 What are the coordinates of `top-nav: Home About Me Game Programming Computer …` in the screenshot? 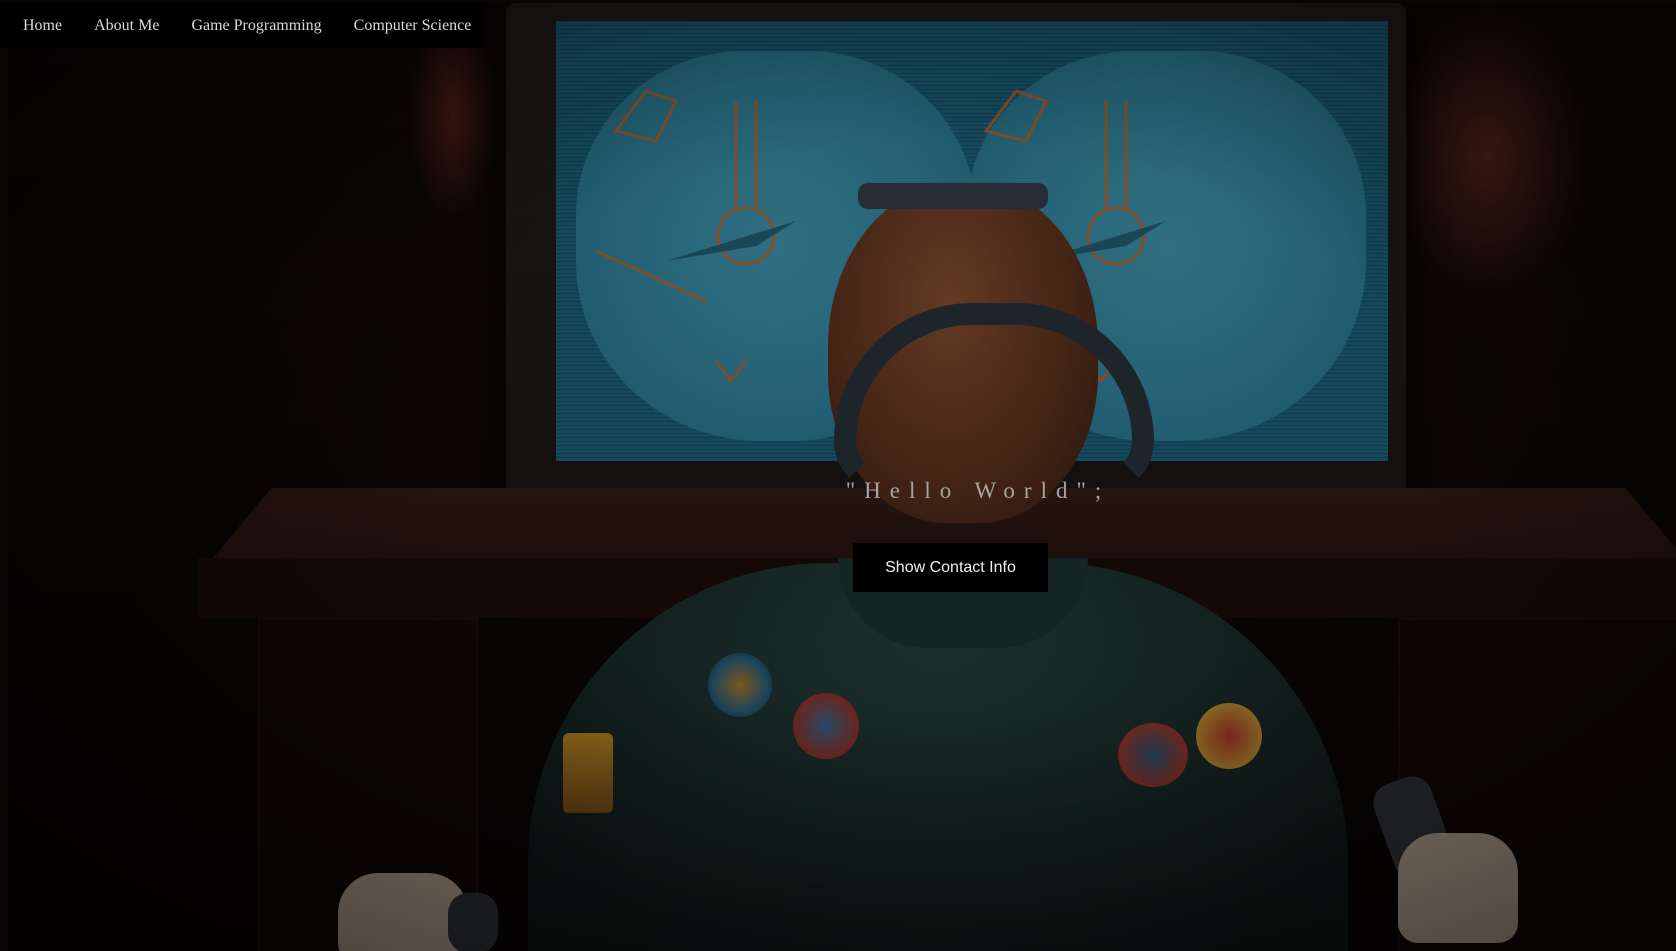 It's located at (243, 25).